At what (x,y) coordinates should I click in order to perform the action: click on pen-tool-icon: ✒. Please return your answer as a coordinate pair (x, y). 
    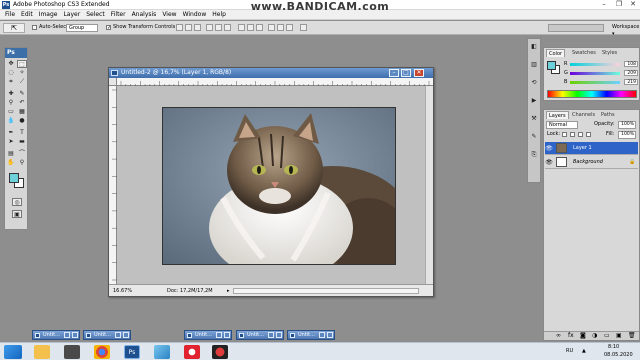
    Looking at the image, I should click on (11, 133).